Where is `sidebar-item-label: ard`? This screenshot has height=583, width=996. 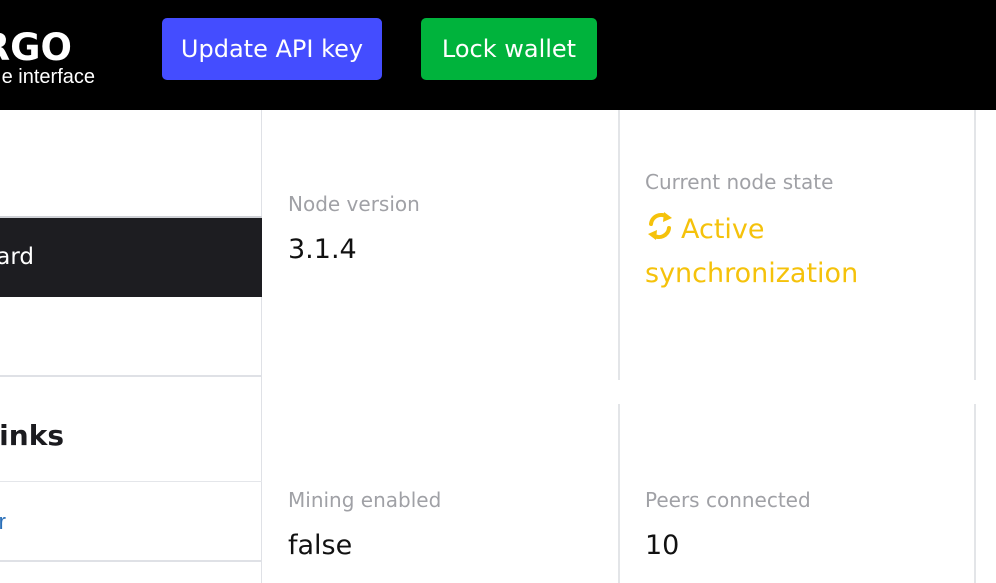 sidebar-item-label: ard is located at coordinates (17, 257).